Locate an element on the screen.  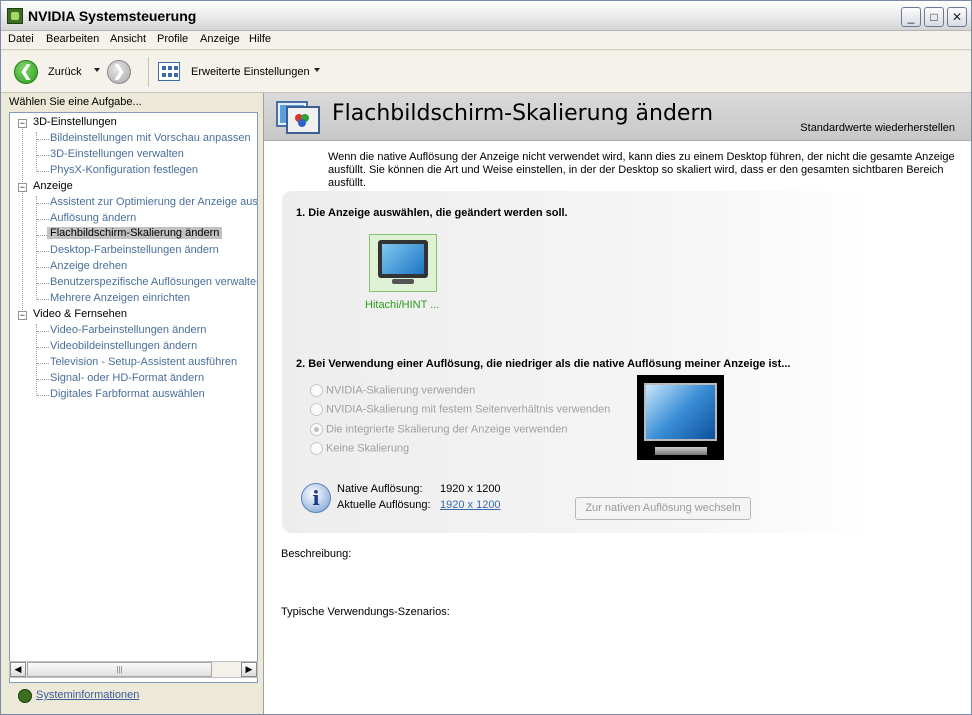
option-nvidia-scaling: NVIDIA-Skalierung verwenden is located at coordinates (392, 390).